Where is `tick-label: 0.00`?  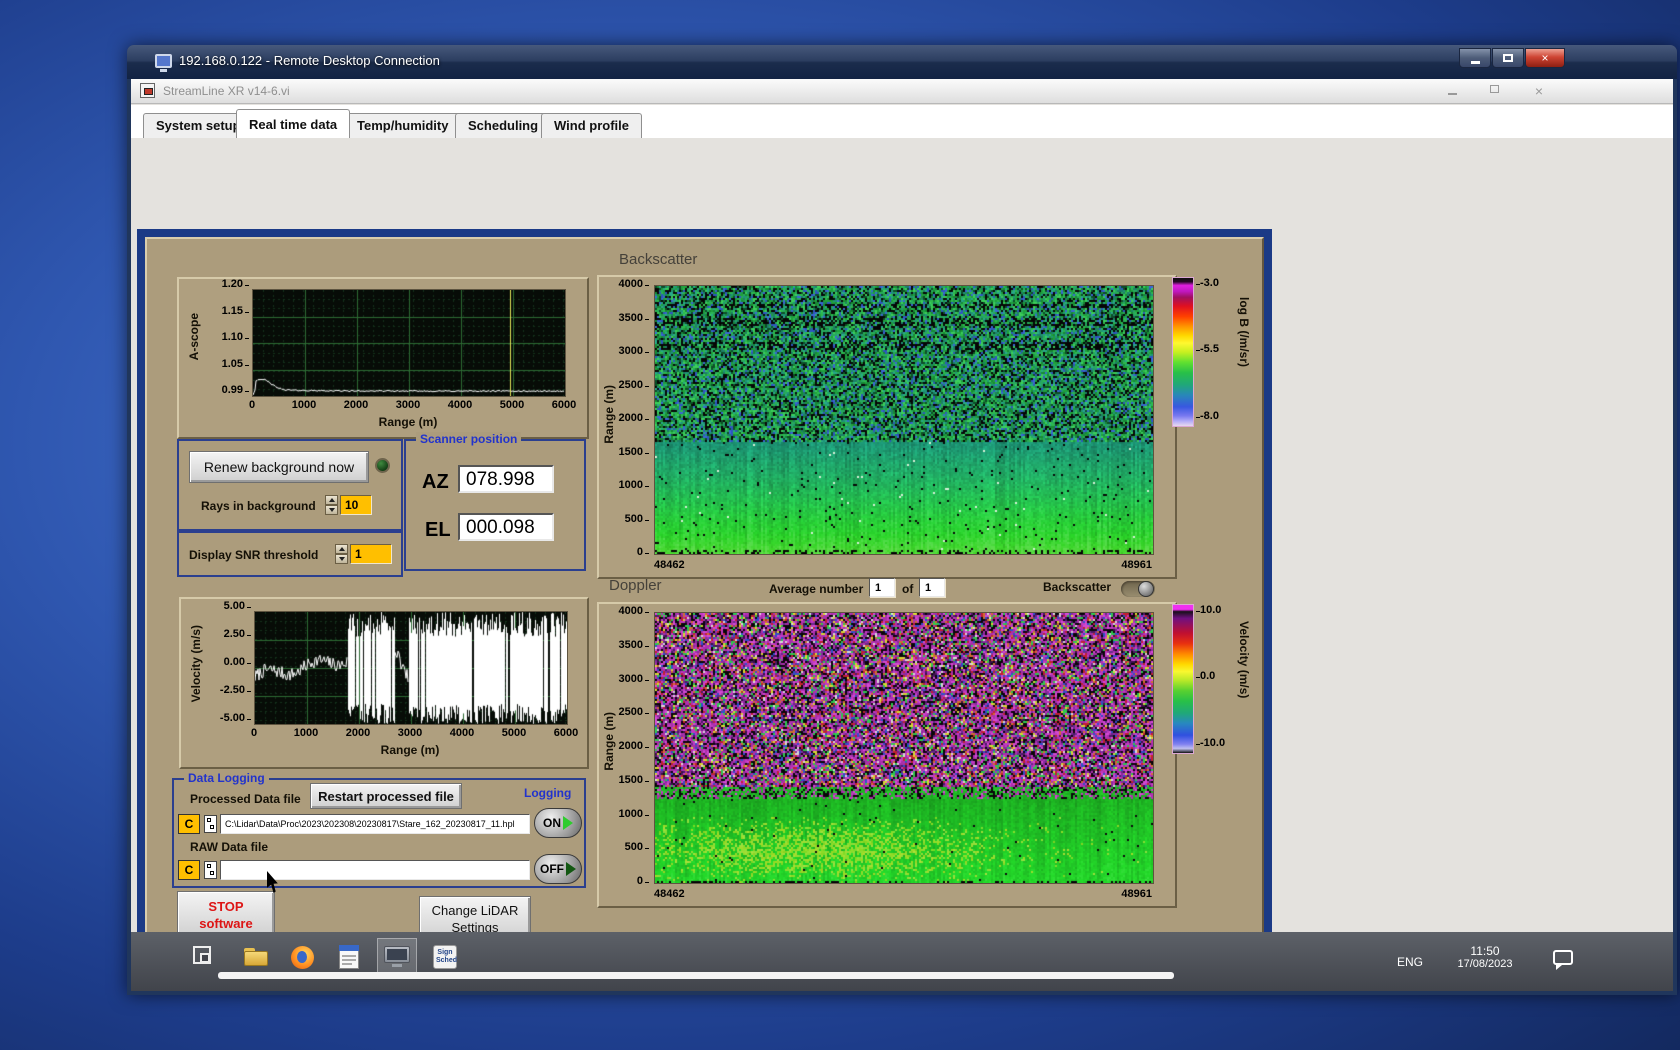
tick-label: 0.00 is located at coordinates (237, 662).